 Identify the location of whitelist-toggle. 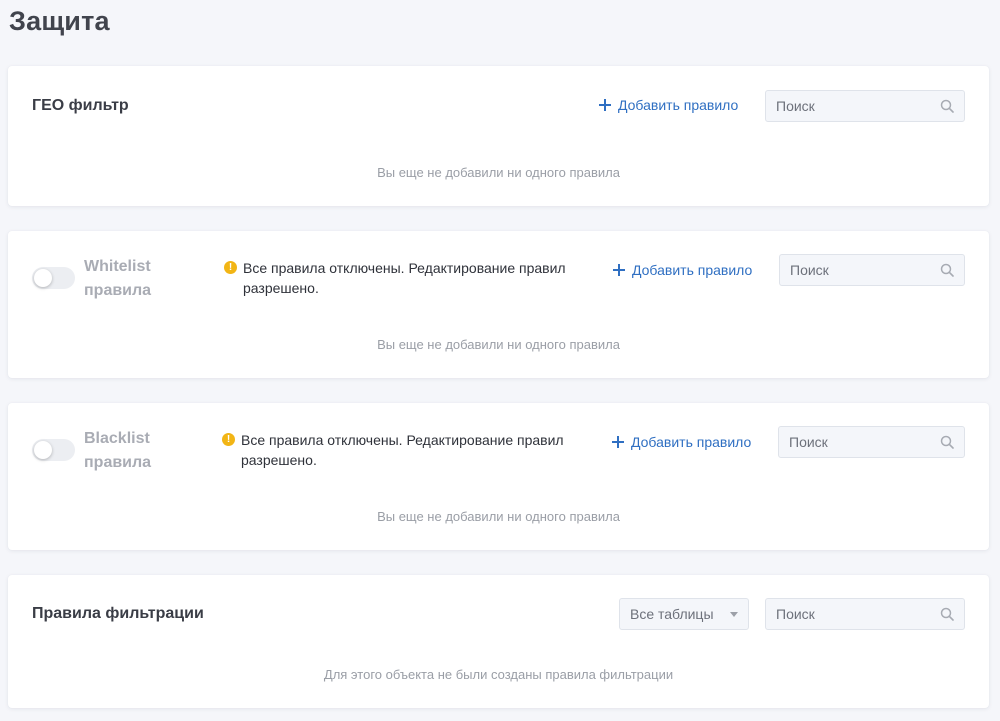
(53, 278).